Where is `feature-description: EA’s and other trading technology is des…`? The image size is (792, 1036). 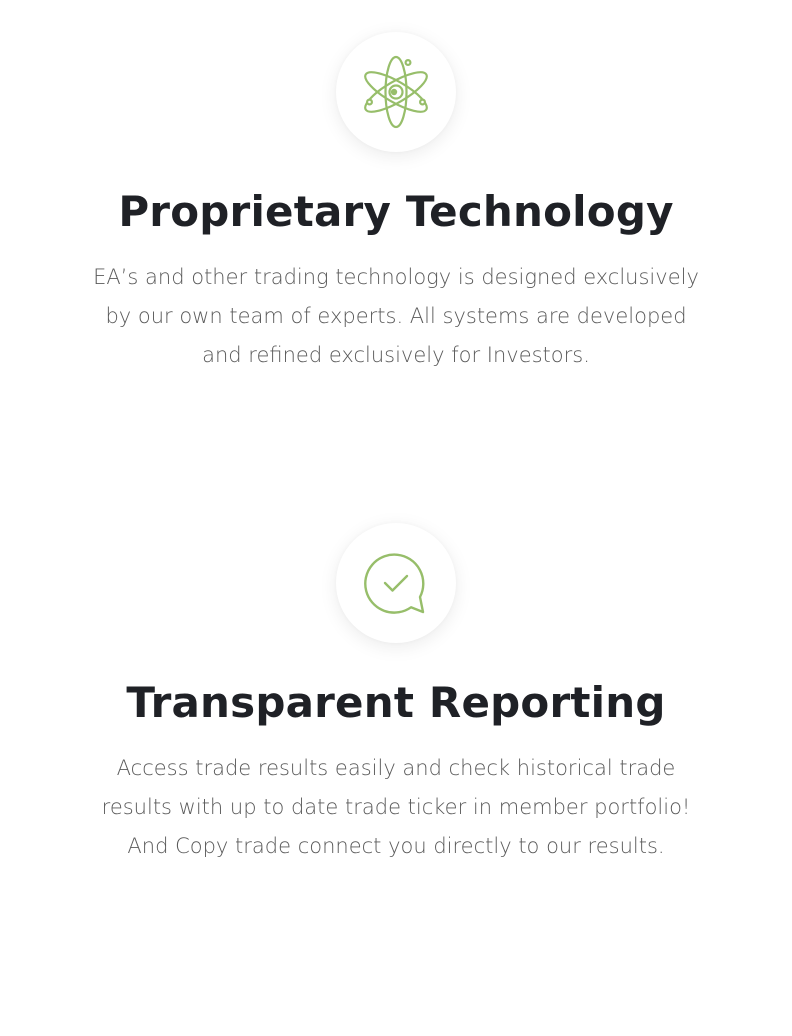
feature-description: EA’s and other trading technology is des… is located at coordinates (396, 316).